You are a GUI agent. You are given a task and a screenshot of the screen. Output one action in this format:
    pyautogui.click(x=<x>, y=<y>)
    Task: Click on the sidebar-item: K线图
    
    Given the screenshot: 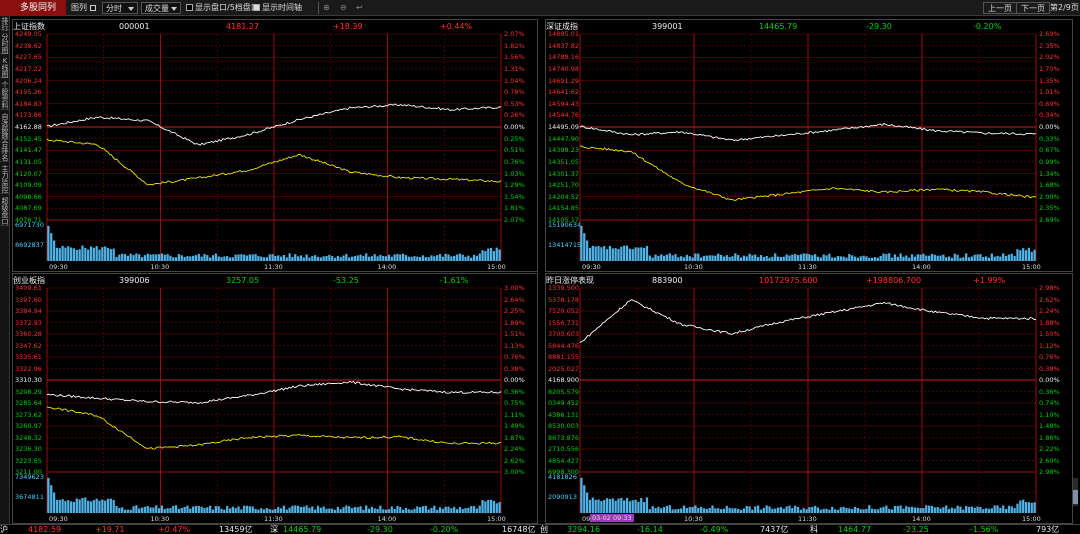 What is the action you would take?
    pyautogui.click(x=5, y=67)
    